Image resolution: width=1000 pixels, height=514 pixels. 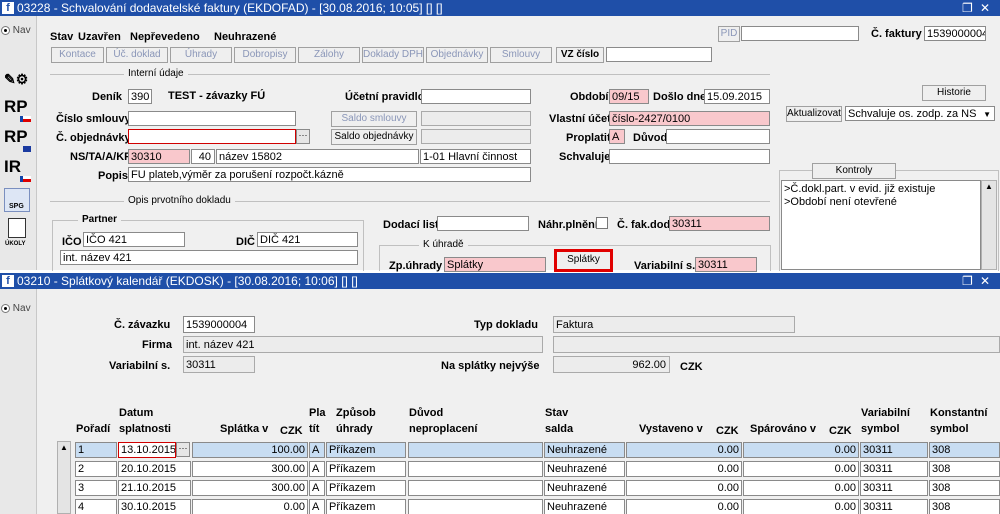 What do you see at coordinates (814, 114) in the screenshot?
I see `aktualizovat-button: Aktualizovat` at bounding box center [814, 114].